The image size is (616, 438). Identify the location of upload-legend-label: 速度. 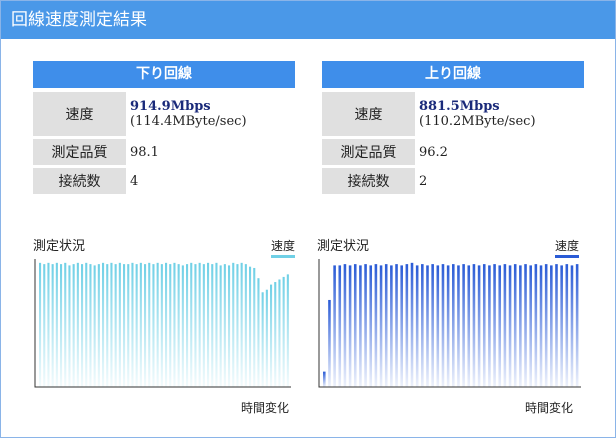
(566, 246).